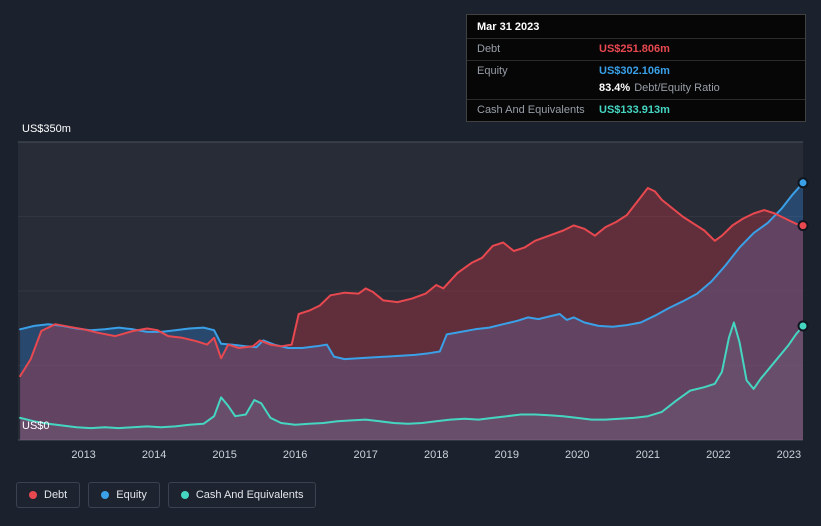  What do you see at coordinates (718, 455) in the screenshot?
I see `x-axis-label: 2022` at bounding box center [718, 455].